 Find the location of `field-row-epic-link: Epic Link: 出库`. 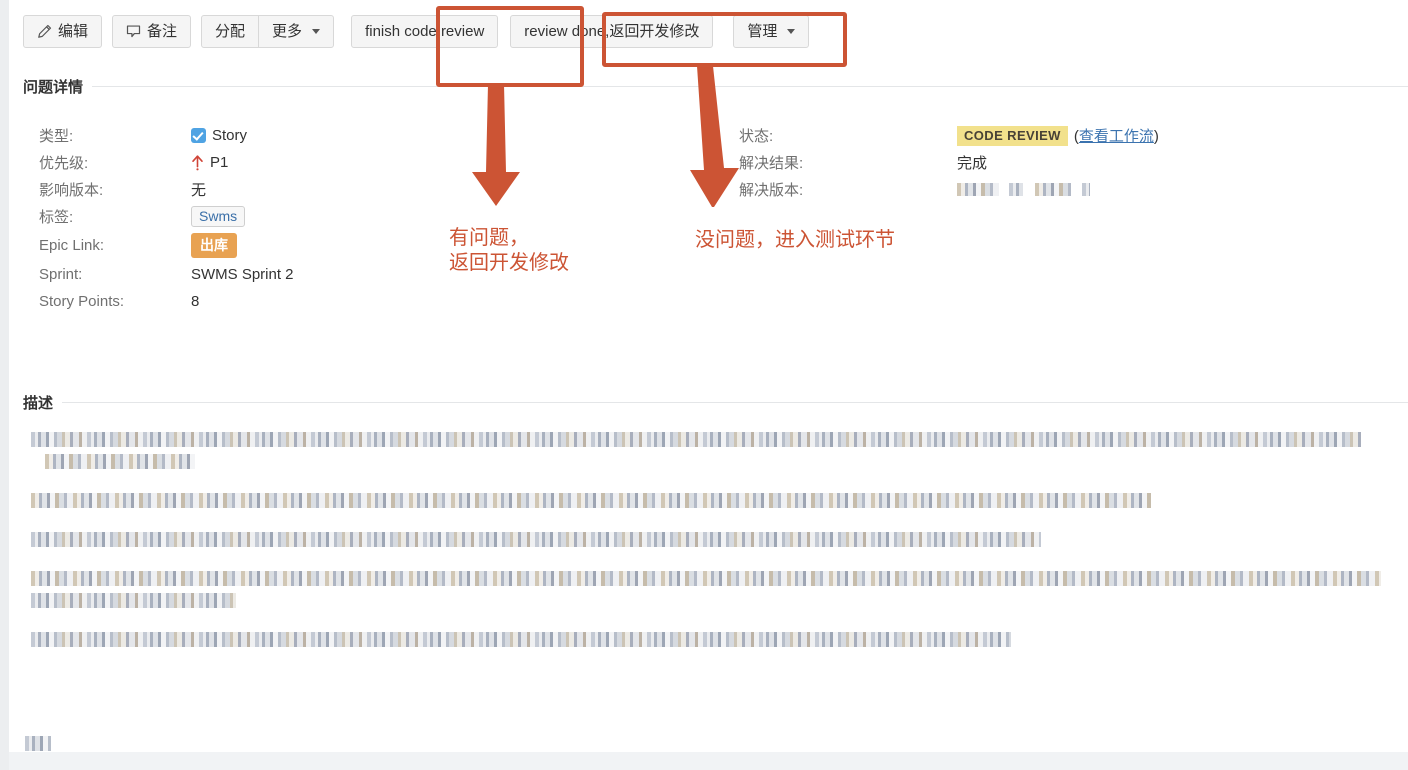

field-row-epic-link: Epic Link: 出库 is located at coordinates (166, 245).